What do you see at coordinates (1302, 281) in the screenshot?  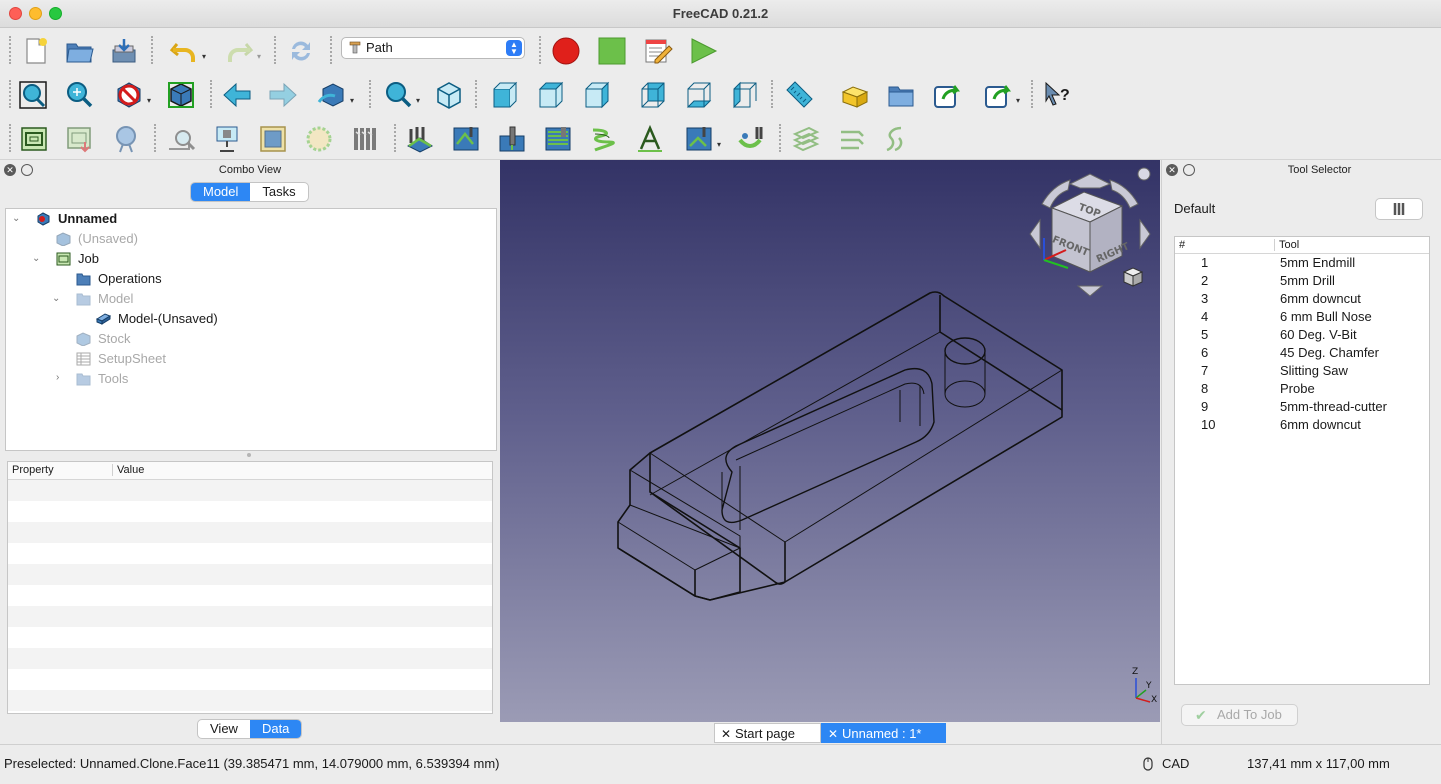 I see `tool-row: 2 5mm Drill` at bounding box center [1302, 281].